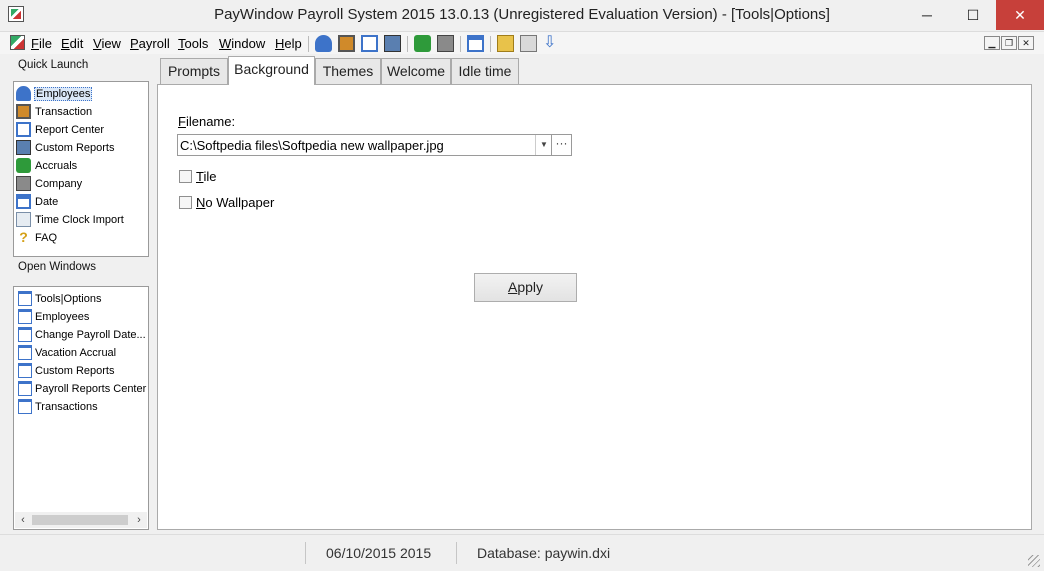 The image size is (1044, 571). Describe the element at coordinates (23, 237) in the screenshot. I see `faq-icon: ?` at that location.